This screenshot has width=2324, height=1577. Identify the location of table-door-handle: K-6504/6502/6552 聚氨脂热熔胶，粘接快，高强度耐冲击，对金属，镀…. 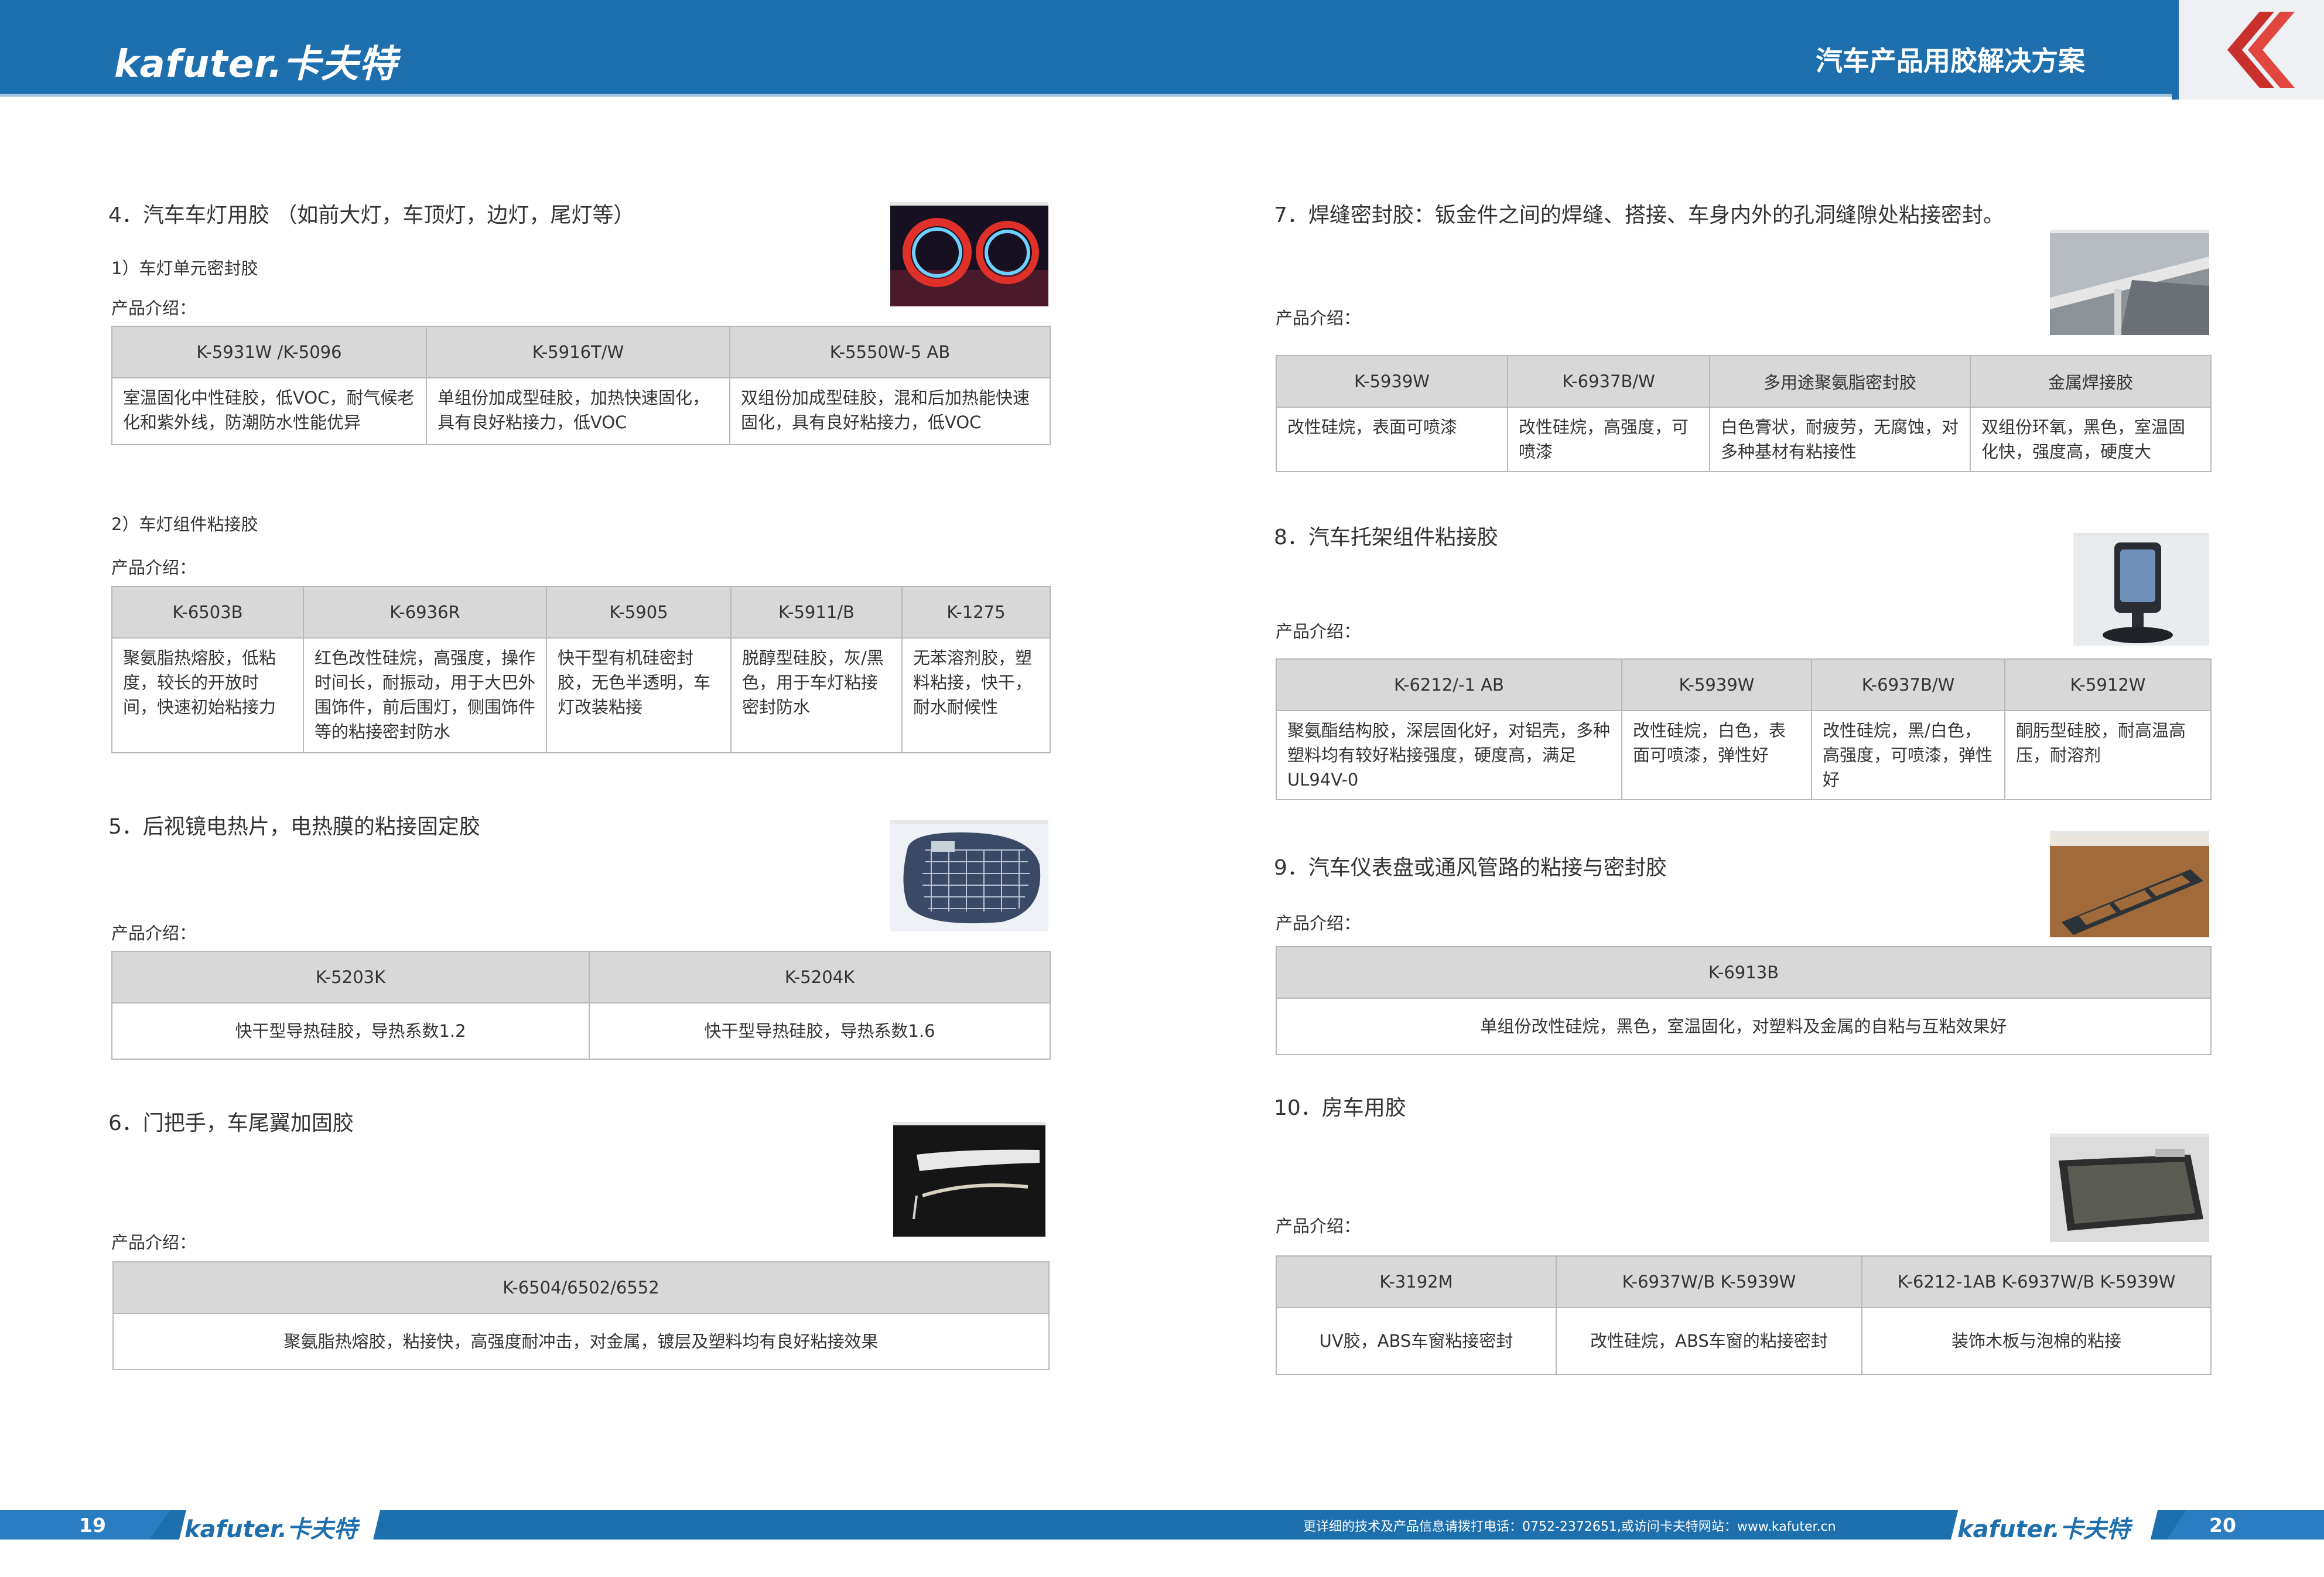
(581, 1316).